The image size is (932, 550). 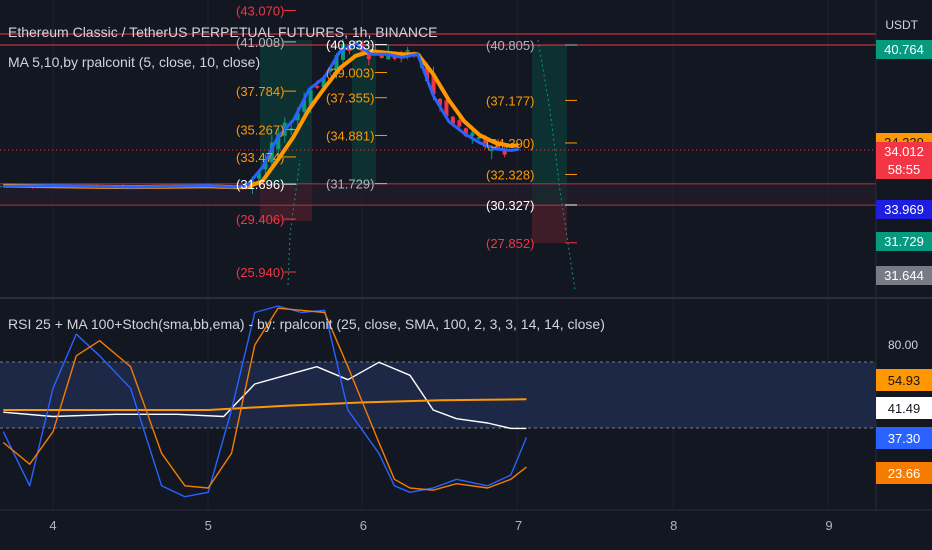 I want to click on level-label: (40.805), so click(x=510, y=45).